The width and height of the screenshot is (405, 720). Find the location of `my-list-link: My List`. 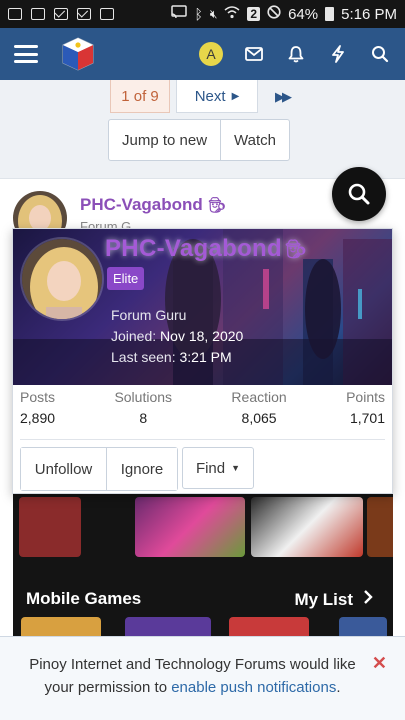

my-list-link: My List is located at coordinates (333, 599).